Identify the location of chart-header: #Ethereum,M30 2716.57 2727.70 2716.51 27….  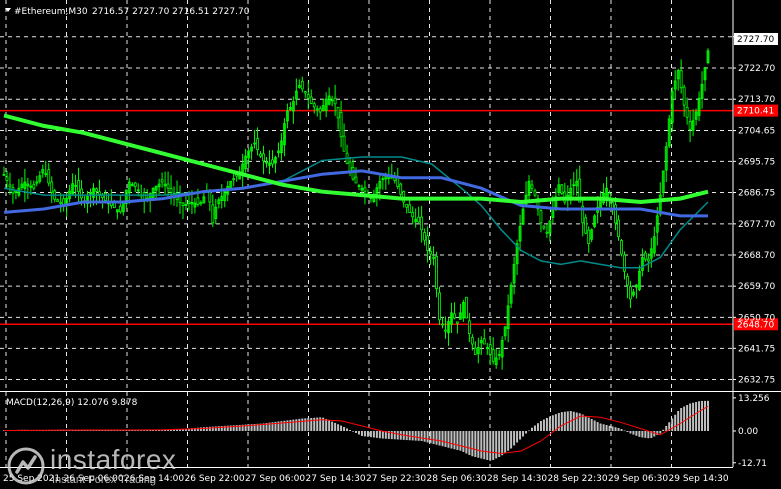
(127, 12).